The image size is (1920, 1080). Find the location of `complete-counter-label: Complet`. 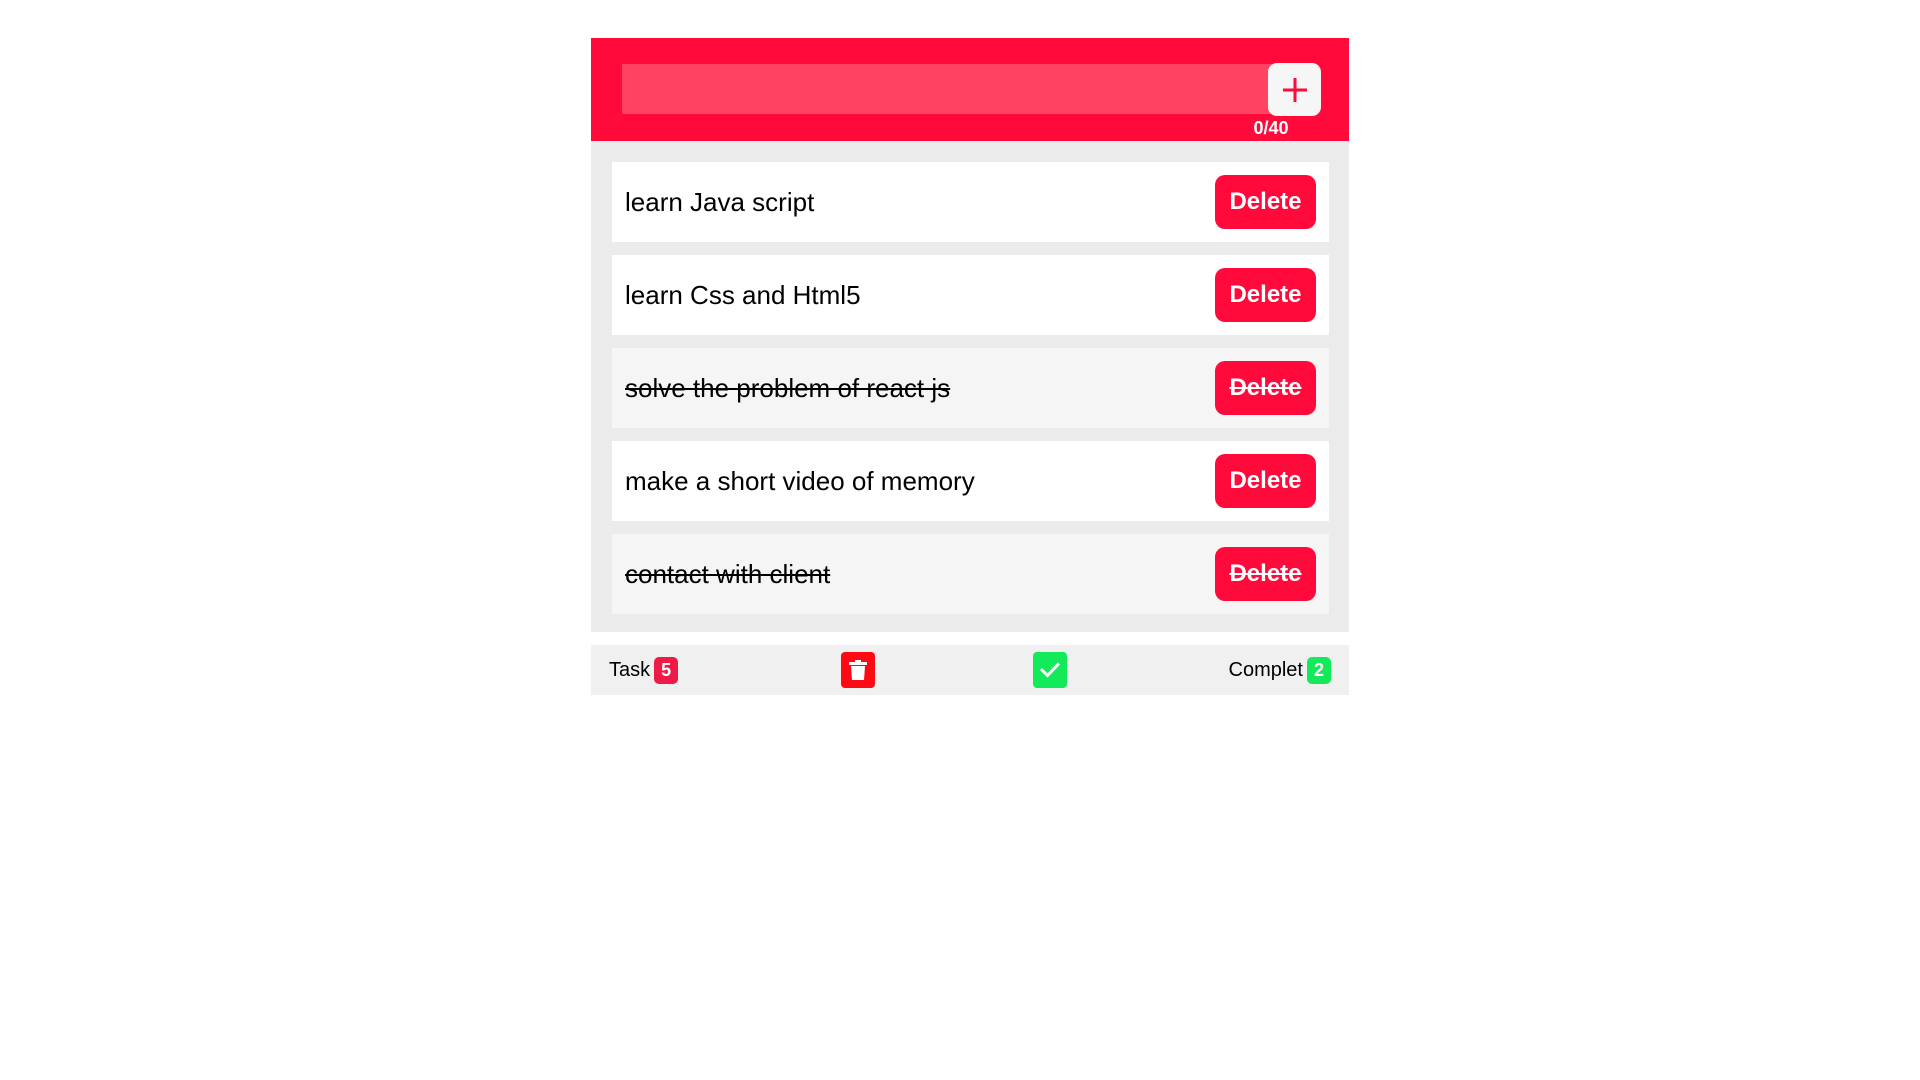

complete-counter-label: Complet is located at coordinates (1265, 669).